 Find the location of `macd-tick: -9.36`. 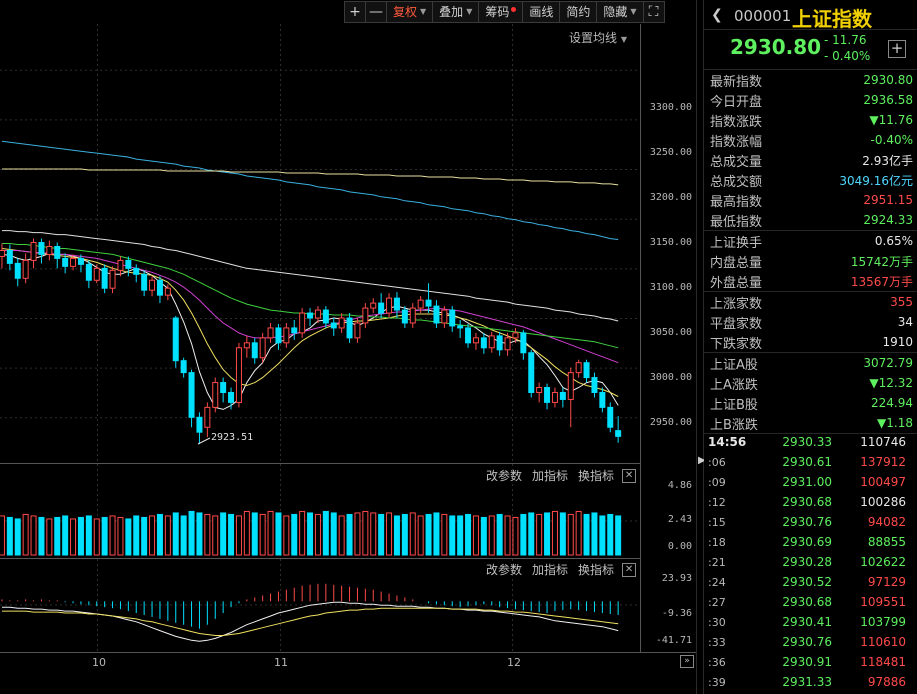

macd-tick: -9.36 is located at coordinates (676, 613).